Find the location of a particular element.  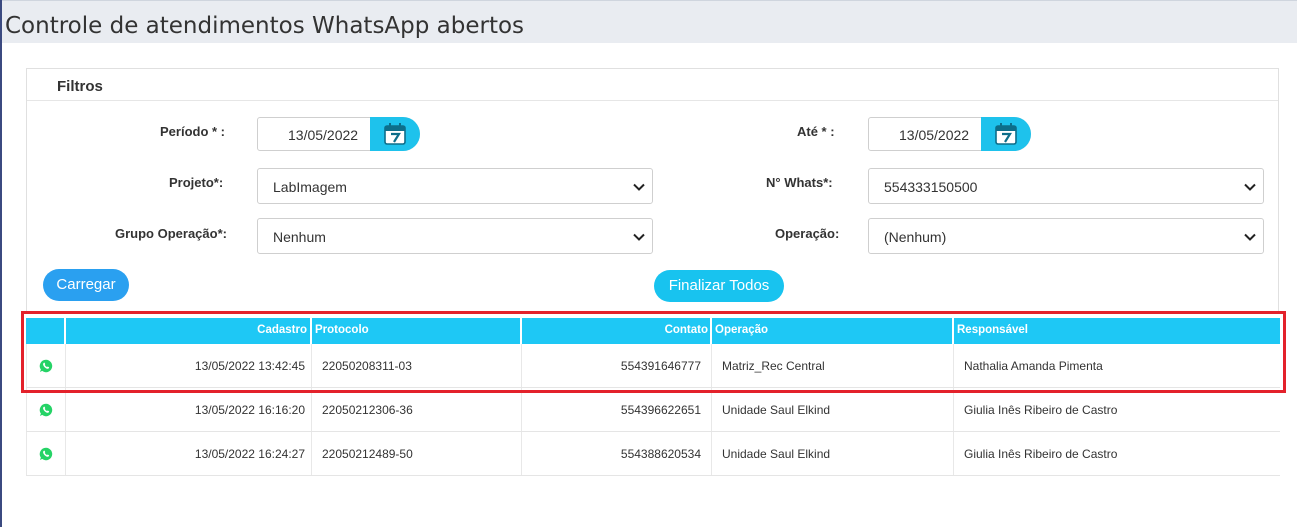

periodo-date-input: 13/05/2022 is located at coordinates (338, 134).